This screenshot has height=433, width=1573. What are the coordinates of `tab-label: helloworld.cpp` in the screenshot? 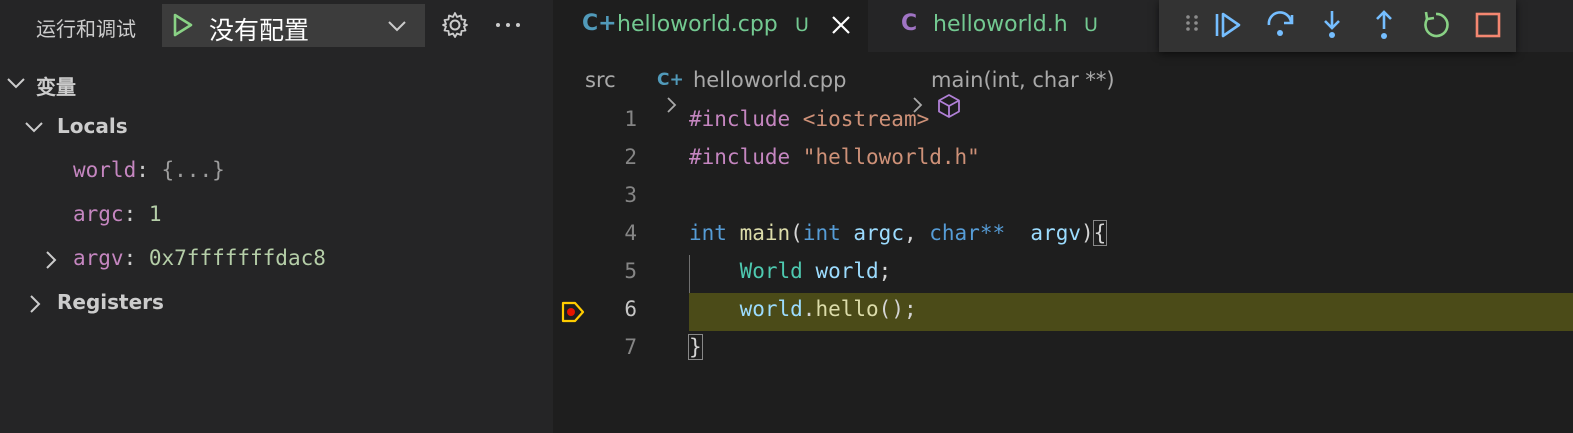 It's located at (697, 24).